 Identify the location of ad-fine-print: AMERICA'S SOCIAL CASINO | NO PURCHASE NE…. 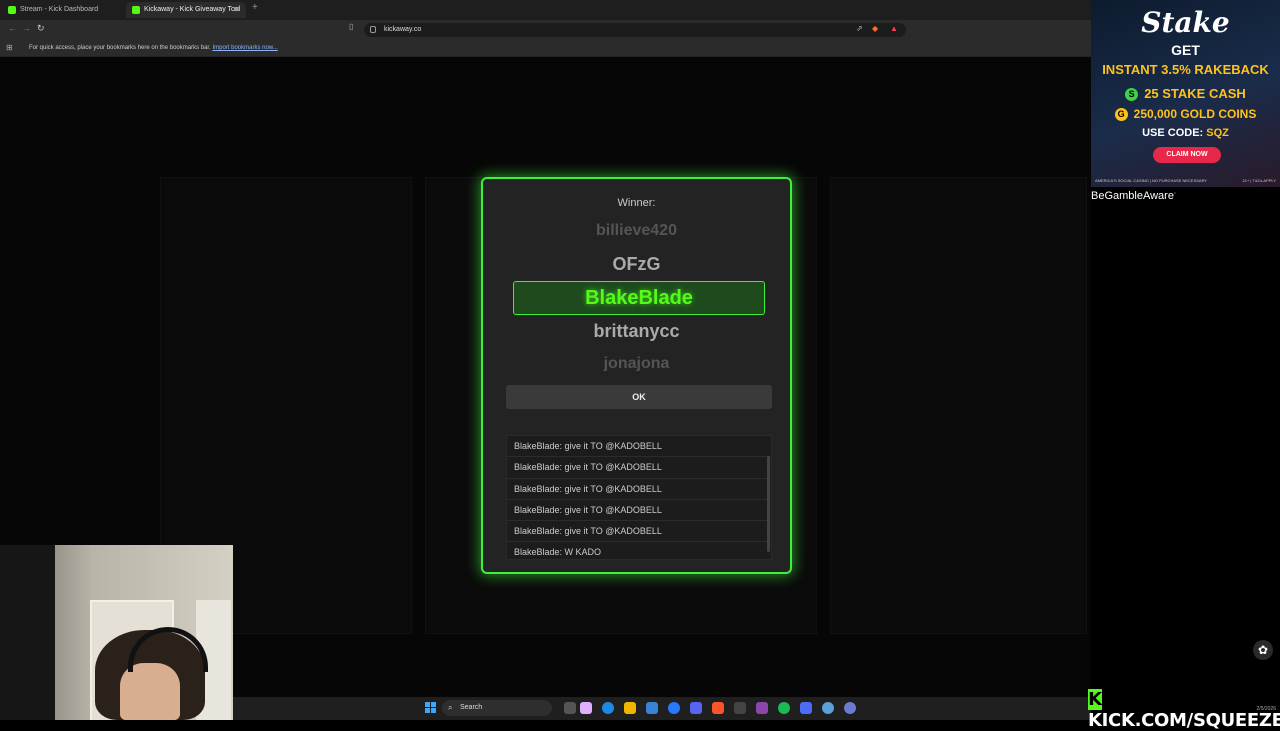
(1185, 180).